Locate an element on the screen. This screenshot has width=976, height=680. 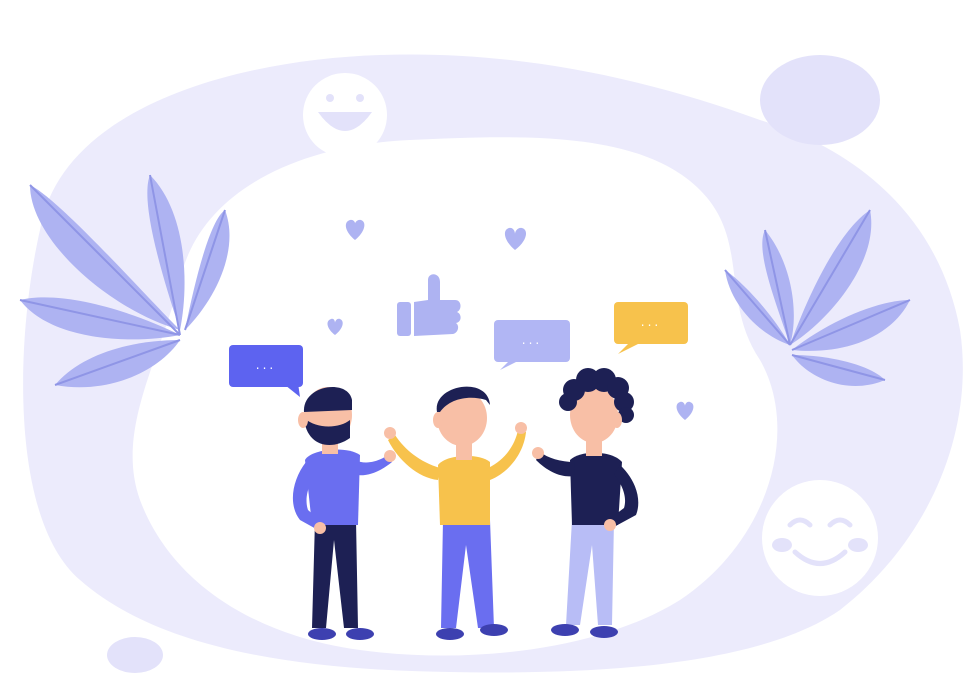
smiley-face-top-icon is located at coordinates (345, 115).